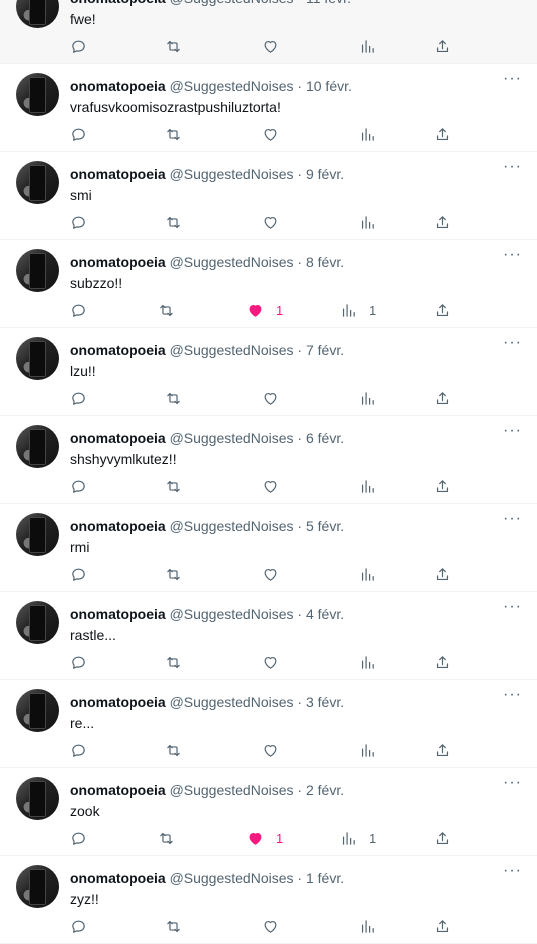 This screenshot has height=944, width=537. Describe the element at coordinates (325, 262) in the screenshot. I see `tweet-date: 8 févr.` at that location.